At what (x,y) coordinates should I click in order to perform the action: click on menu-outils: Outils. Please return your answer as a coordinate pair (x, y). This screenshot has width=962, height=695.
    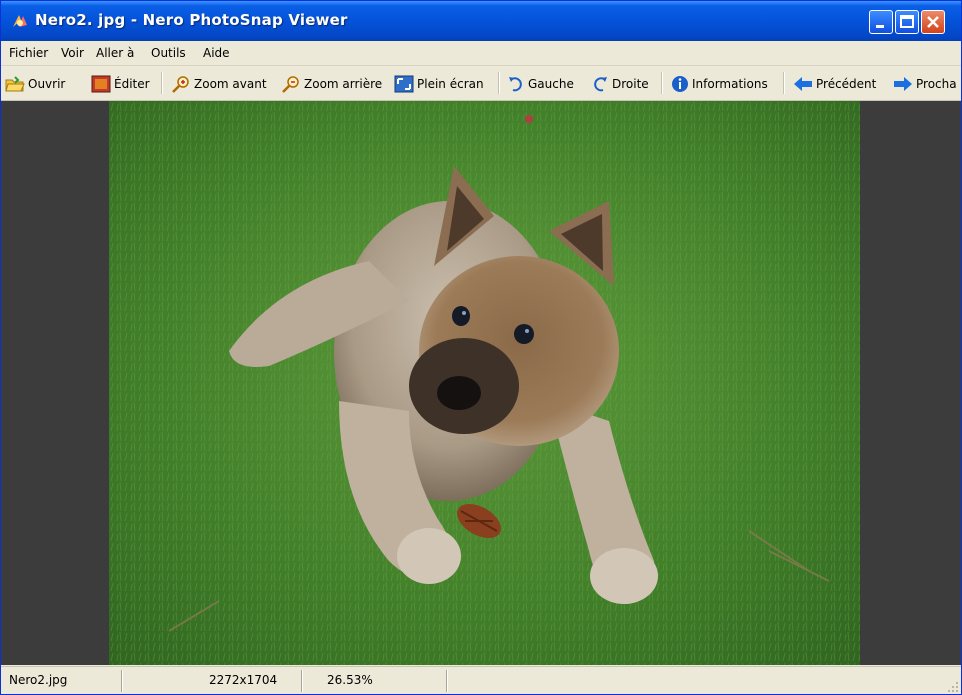
    Looking at the image, I should click on (168, 53).